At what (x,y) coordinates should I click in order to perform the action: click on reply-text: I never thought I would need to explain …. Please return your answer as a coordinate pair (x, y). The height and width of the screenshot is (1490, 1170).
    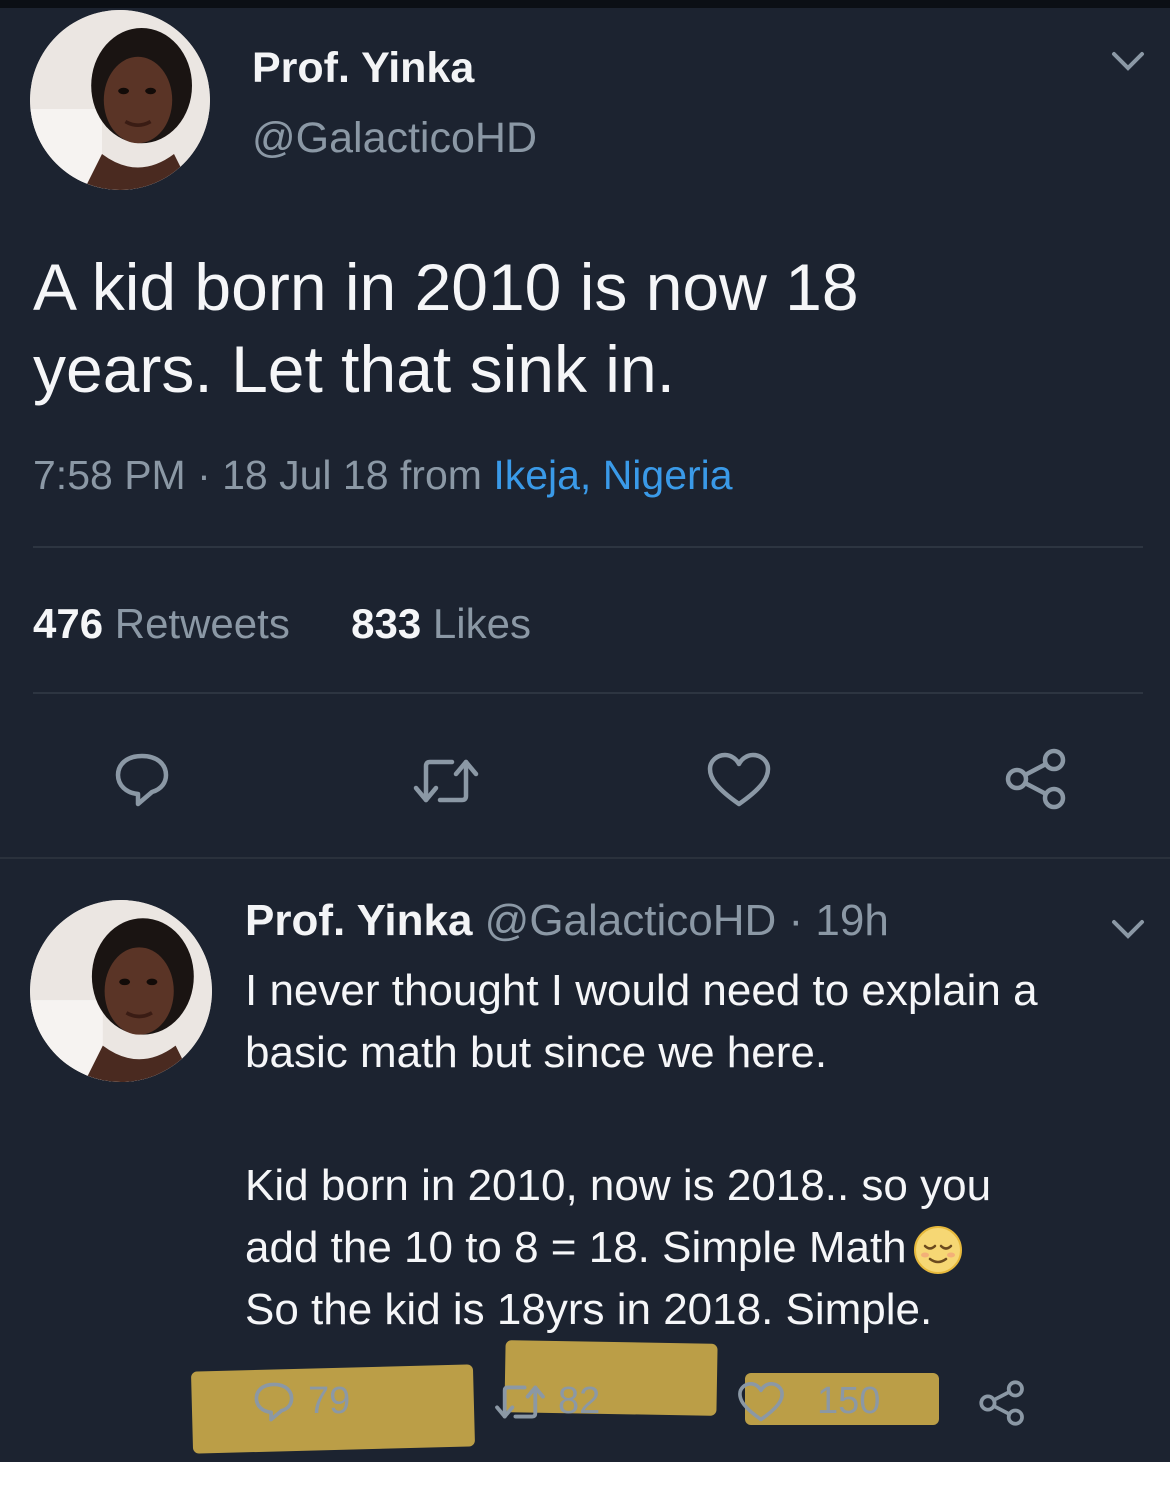
    Looking at the image, I should click on (695, 1022).